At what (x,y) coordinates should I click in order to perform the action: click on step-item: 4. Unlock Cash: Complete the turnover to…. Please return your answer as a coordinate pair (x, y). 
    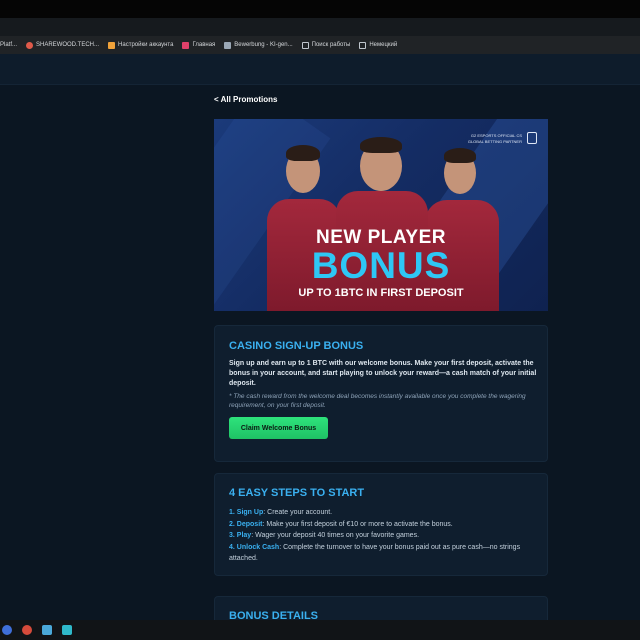
    Looking at the image, I should click on (384, 553).